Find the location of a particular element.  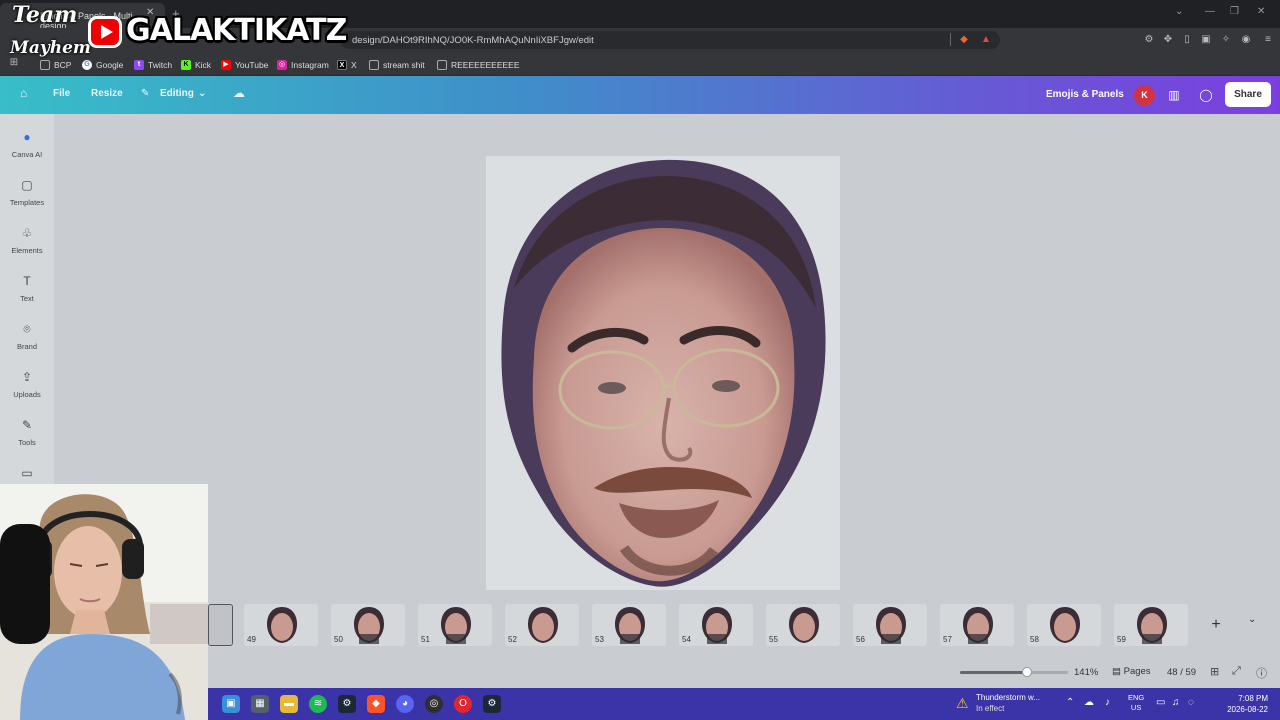

bookmark-twitch: t Twitch is located at coordinates (153, 65).